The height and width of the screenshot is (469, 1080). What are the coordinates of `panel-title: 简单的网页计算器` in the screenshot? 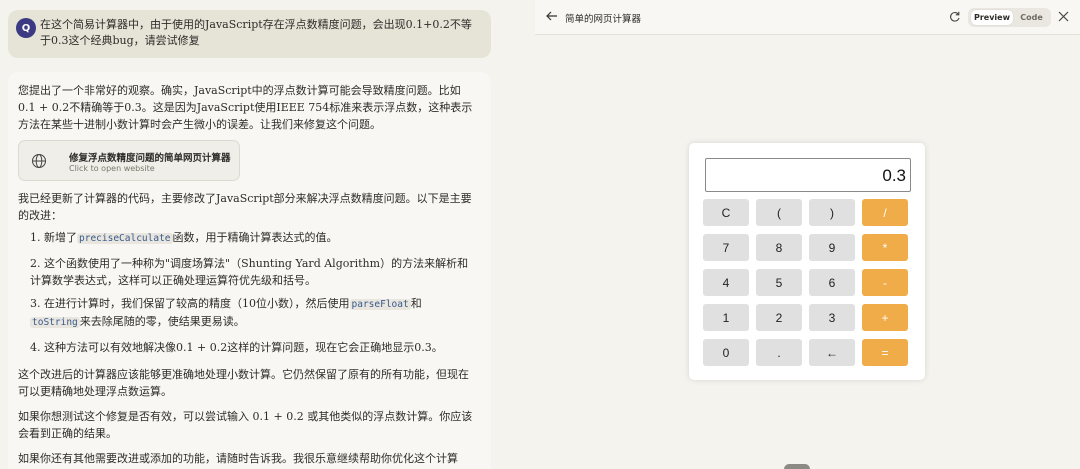 It's located at (603, 19).